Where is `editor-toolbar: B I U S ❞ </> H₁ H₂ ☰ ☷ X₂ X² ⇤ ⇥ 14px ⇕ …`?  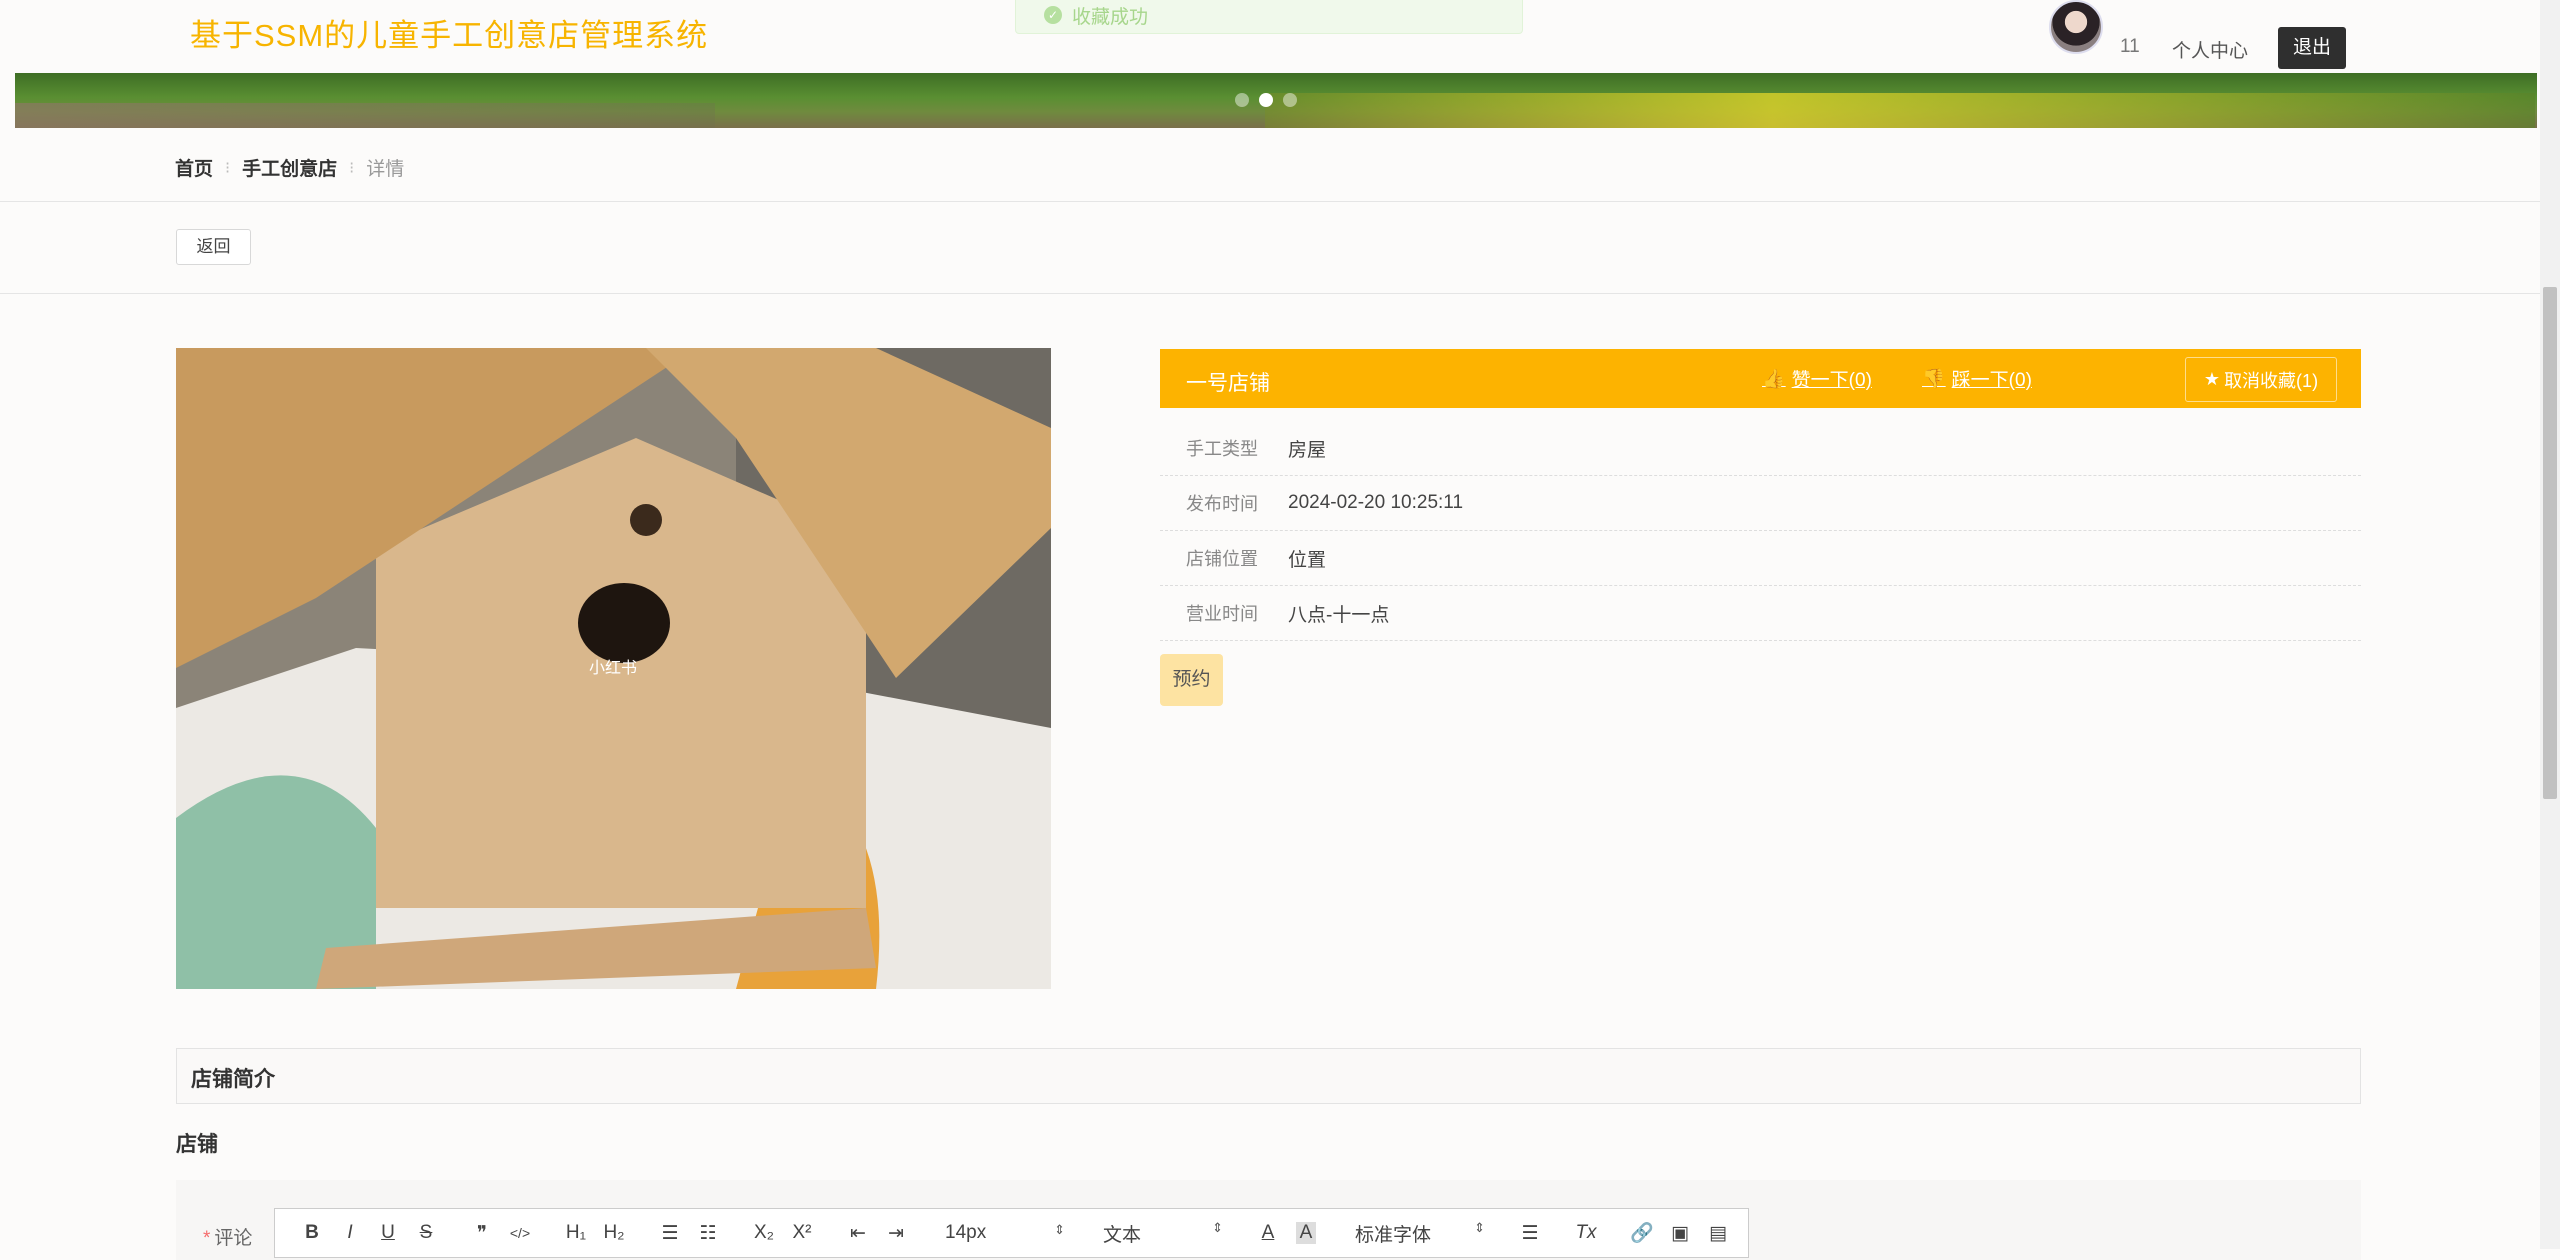 editor-toolbar: B I U S ❞ </> H₁ H₂ ☰ ☷ X₂ X² ⇤ ⇥ 14px ⇕ … is located at coordinates (1011, 1233).